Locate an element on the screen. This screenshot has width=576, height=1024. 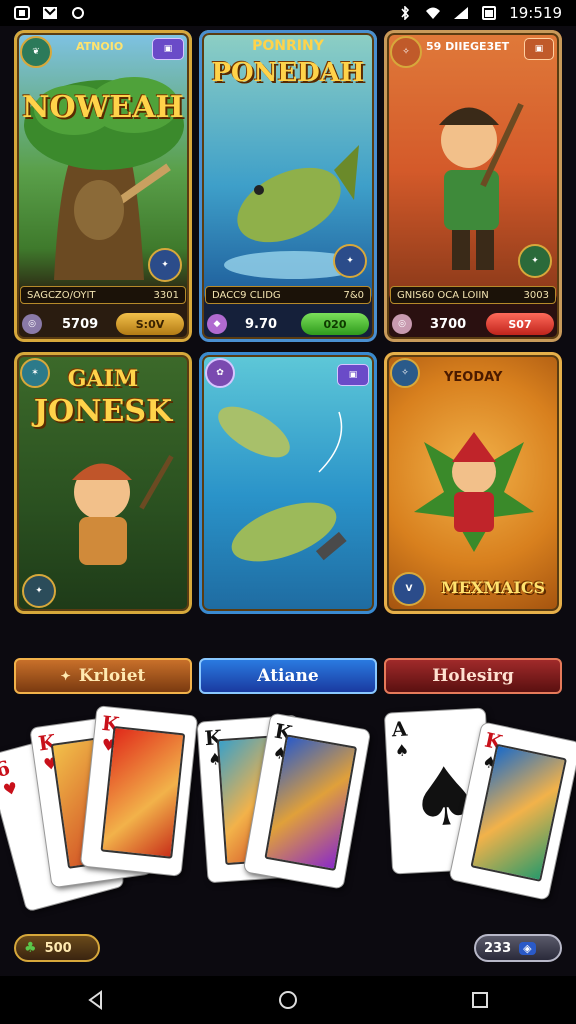
card-rank: A is located at coordinates (399, 729).